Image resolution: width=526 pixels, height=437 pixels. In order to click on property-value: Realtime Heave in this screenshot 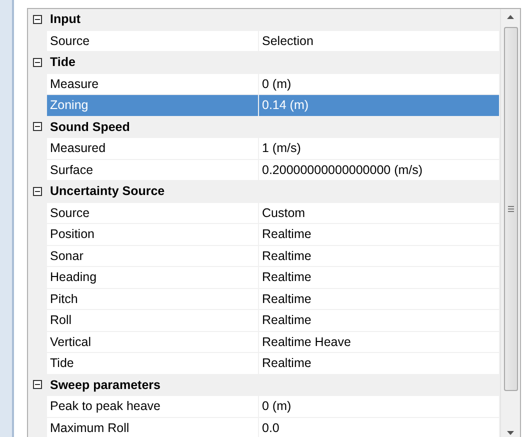, I will do `click(379, 342)`.